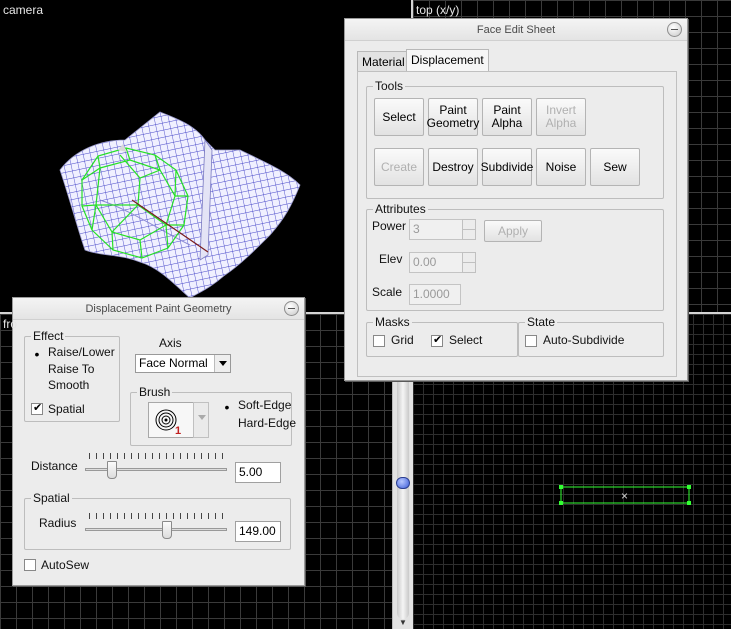  What do you see at coordinates (157, 456) in the screenshot?
I see `distance-slider-ticks` at bounding box center [157, 456].